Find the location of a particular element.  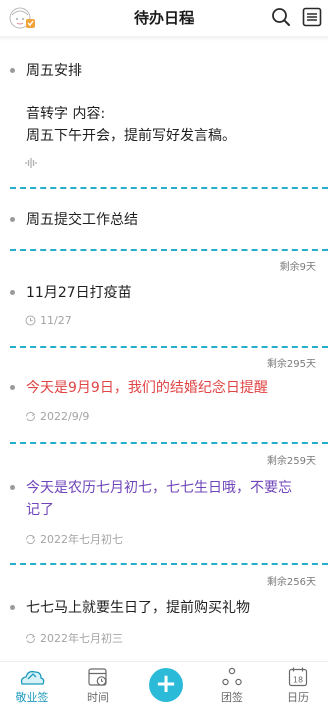

calendar-badge: 18 is located at coordinates (298, 680).